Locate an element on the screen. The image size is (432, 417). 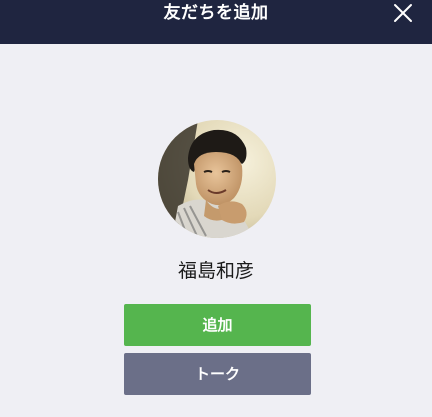
header-bar: 友だちを追加 is located at coordinates (216, 22).